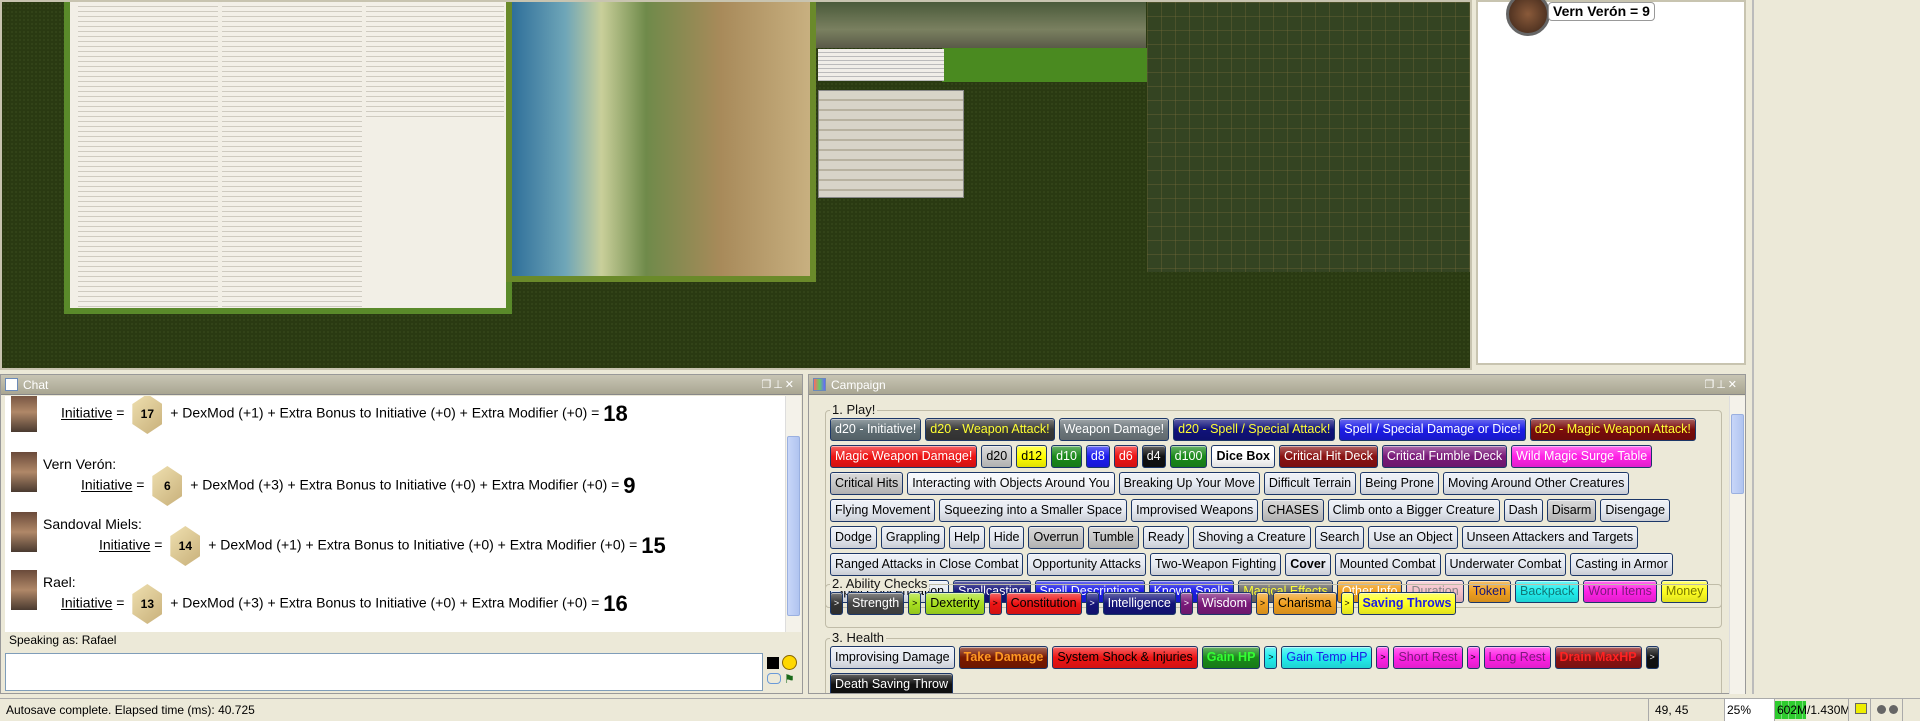  I want to click on macro-button: Two-Weapon Fighting, so click(1215, 564).